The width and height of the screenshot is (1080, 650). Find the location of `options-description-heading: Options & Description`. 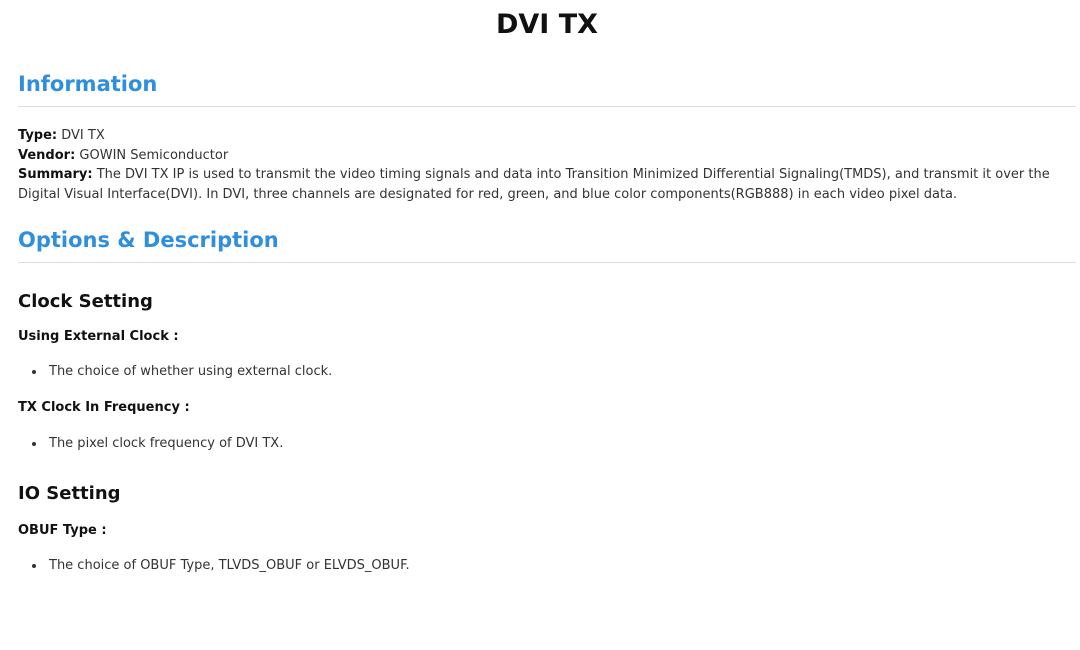

options-description-heading: Options & Description is located at coordinates (547, 244).